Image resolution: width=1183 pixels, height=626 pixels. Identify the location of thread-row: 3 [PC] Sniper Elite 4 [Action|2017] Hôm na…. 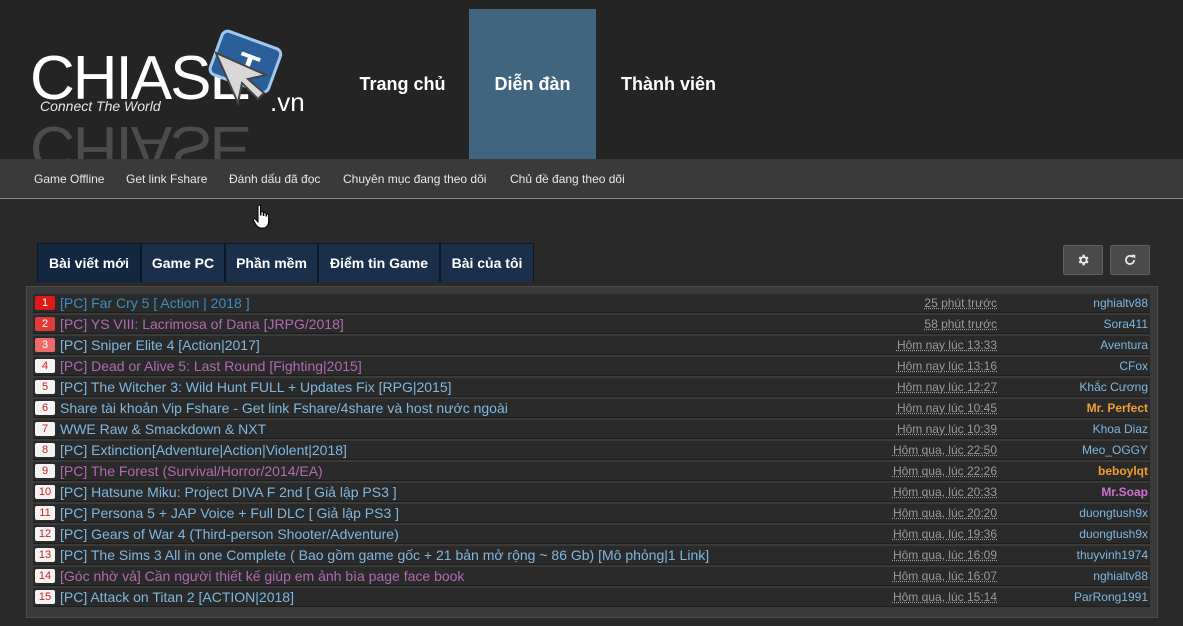
(591, 345).